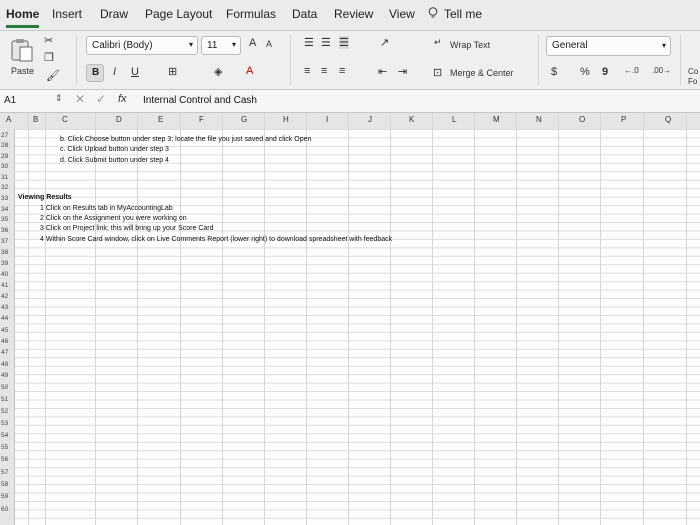  Describe the element at coordinates (4, 424) in the screenshot. I see `row-header: 53` at that location.